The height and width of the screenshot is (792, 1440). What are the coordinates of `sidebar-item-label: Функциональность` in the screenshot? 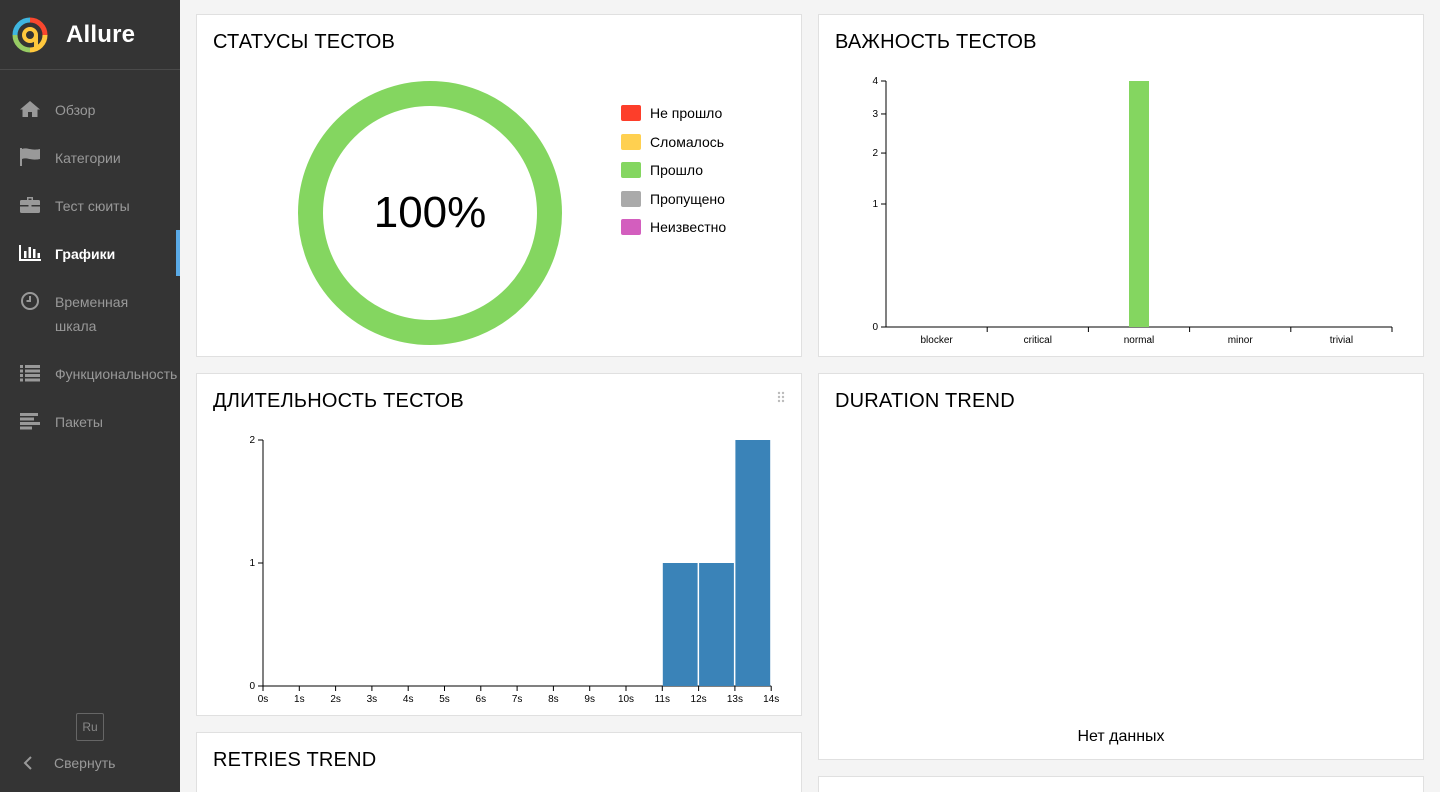 It's located at (116, 374).